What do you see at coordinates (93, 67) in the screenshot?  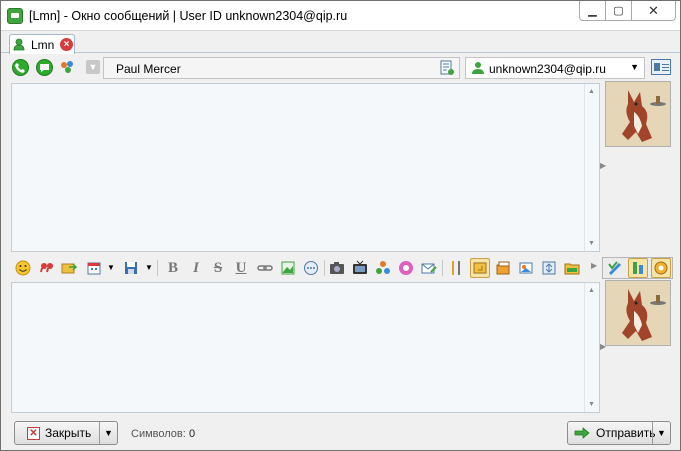 I see `expand-down-icon: ▼` at bounding box center [93, 67].